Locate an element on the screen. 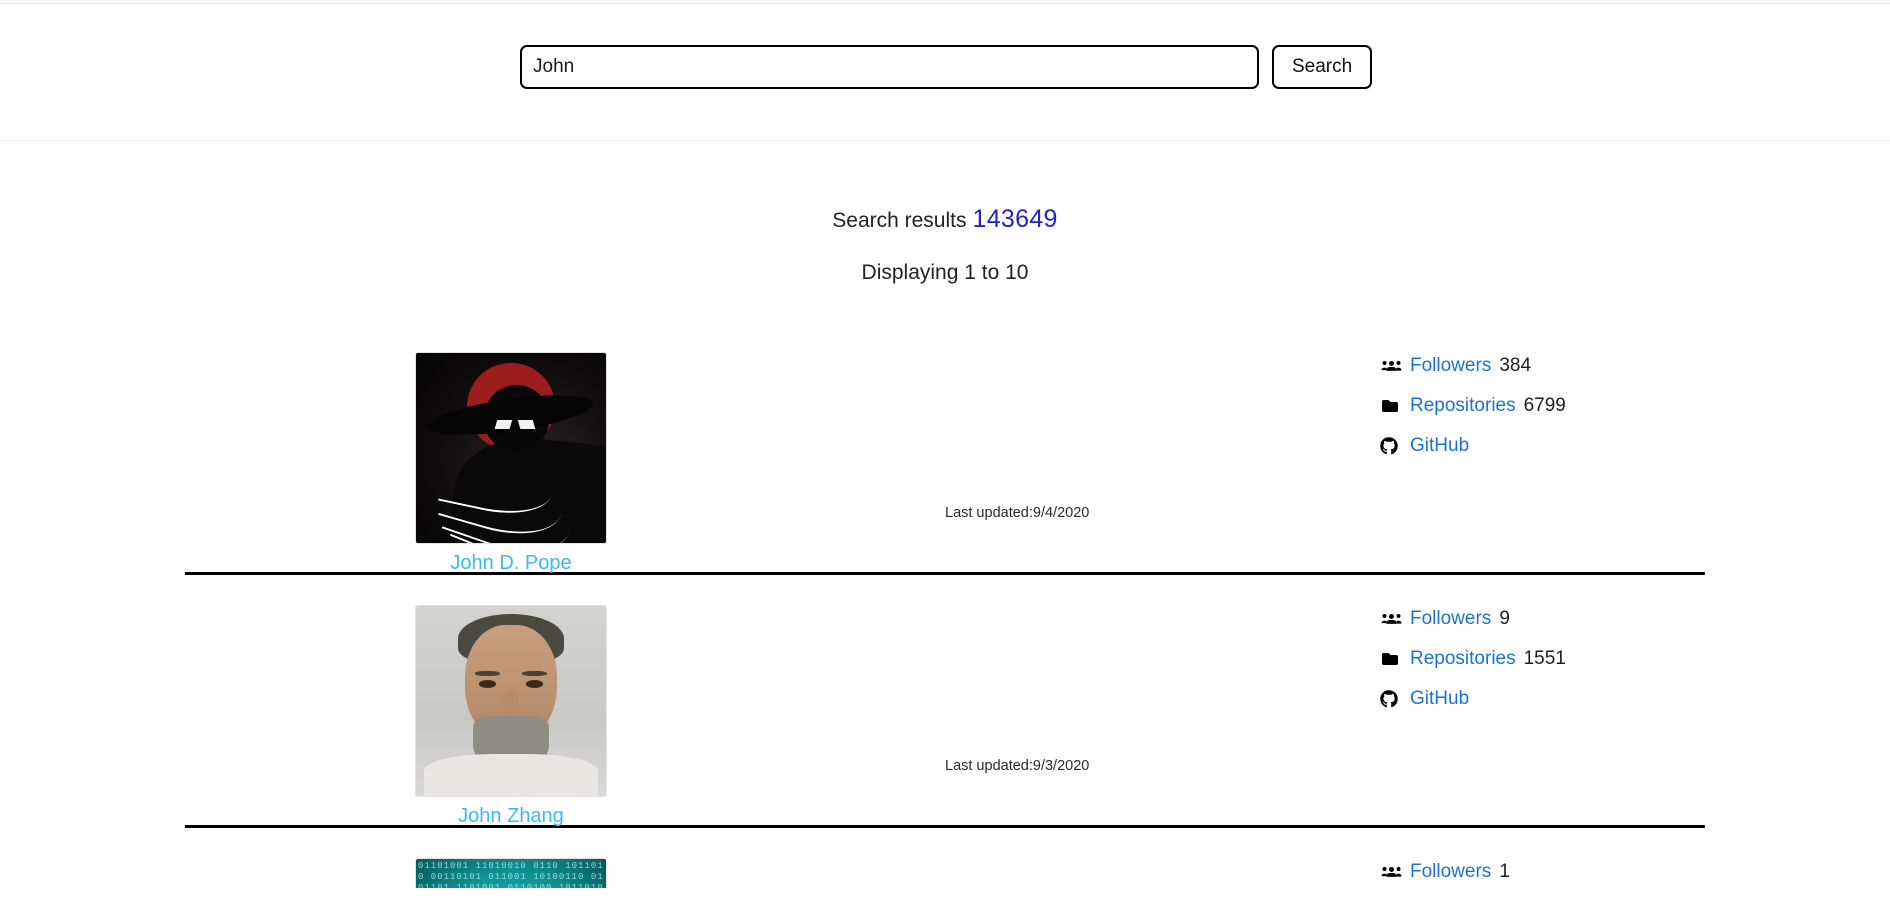 This screenshot has height=914, width=1890. repositories-stat: Repositories 1551 is located at coordinates (1540, 659).